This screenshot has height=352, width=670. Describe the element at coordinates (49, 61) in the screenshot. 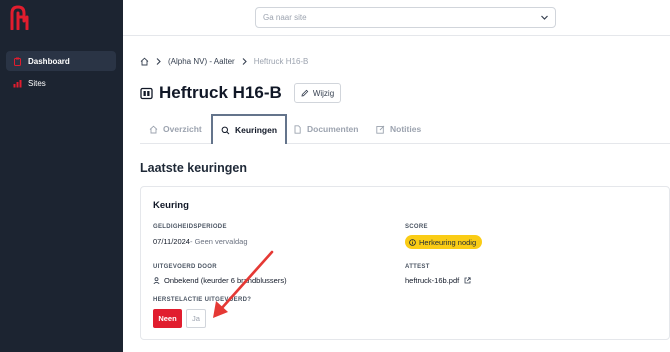

I see `sidebar-item-label: Dashboard` at that location.